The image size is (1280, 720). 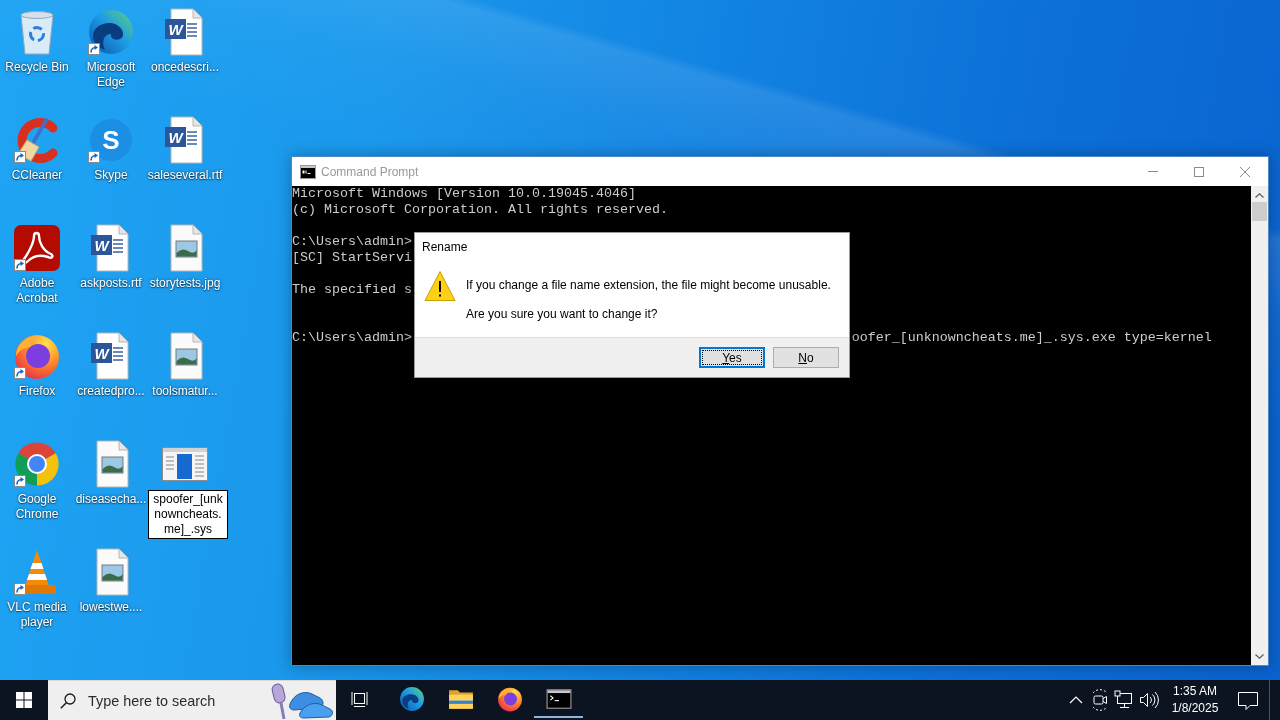 I want to click on task-view-icon, so click(x=359, y=699).